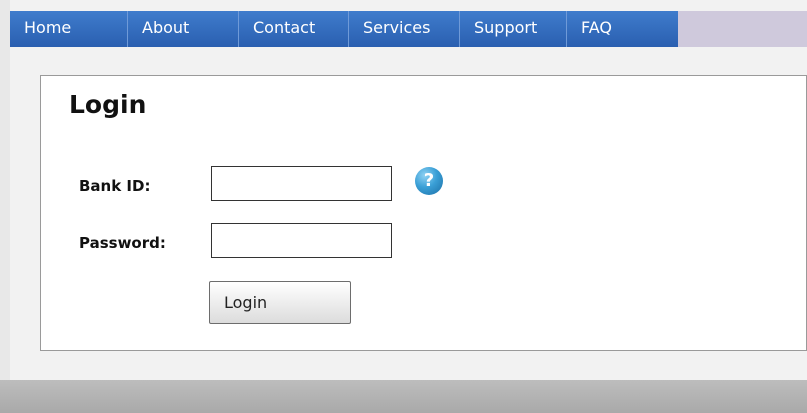  I want to click on nav-item-support: Support, so click(513, 29).